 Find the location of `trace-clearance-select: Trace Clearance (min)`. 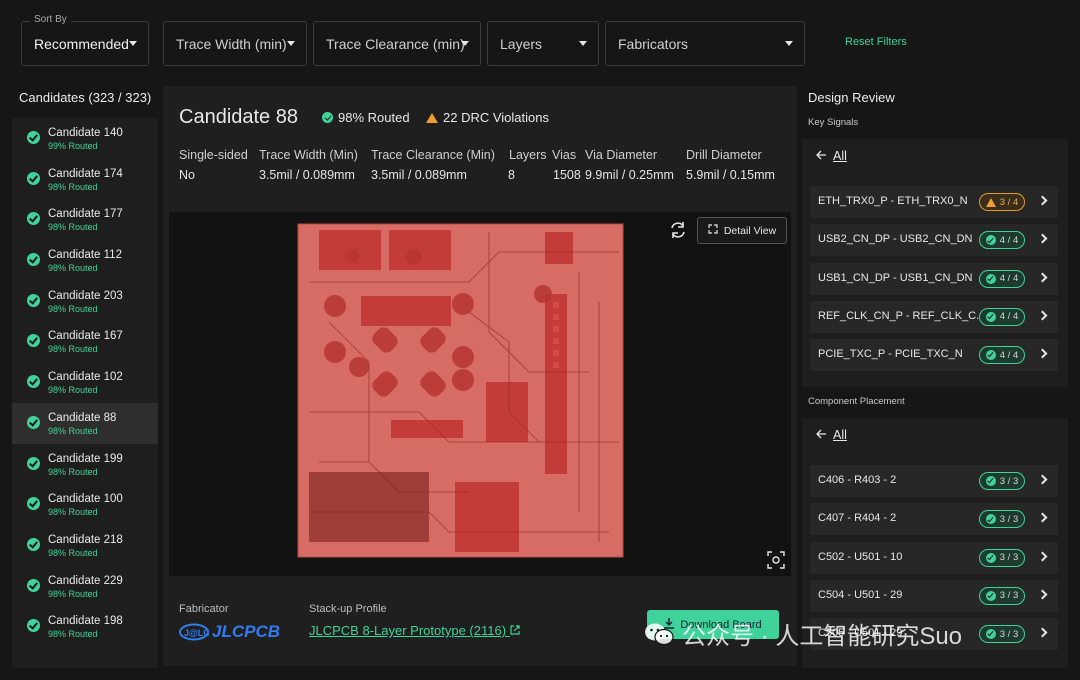

trace-clearance-select: Trace Clearance (min) is located at coordinates (397, 43).